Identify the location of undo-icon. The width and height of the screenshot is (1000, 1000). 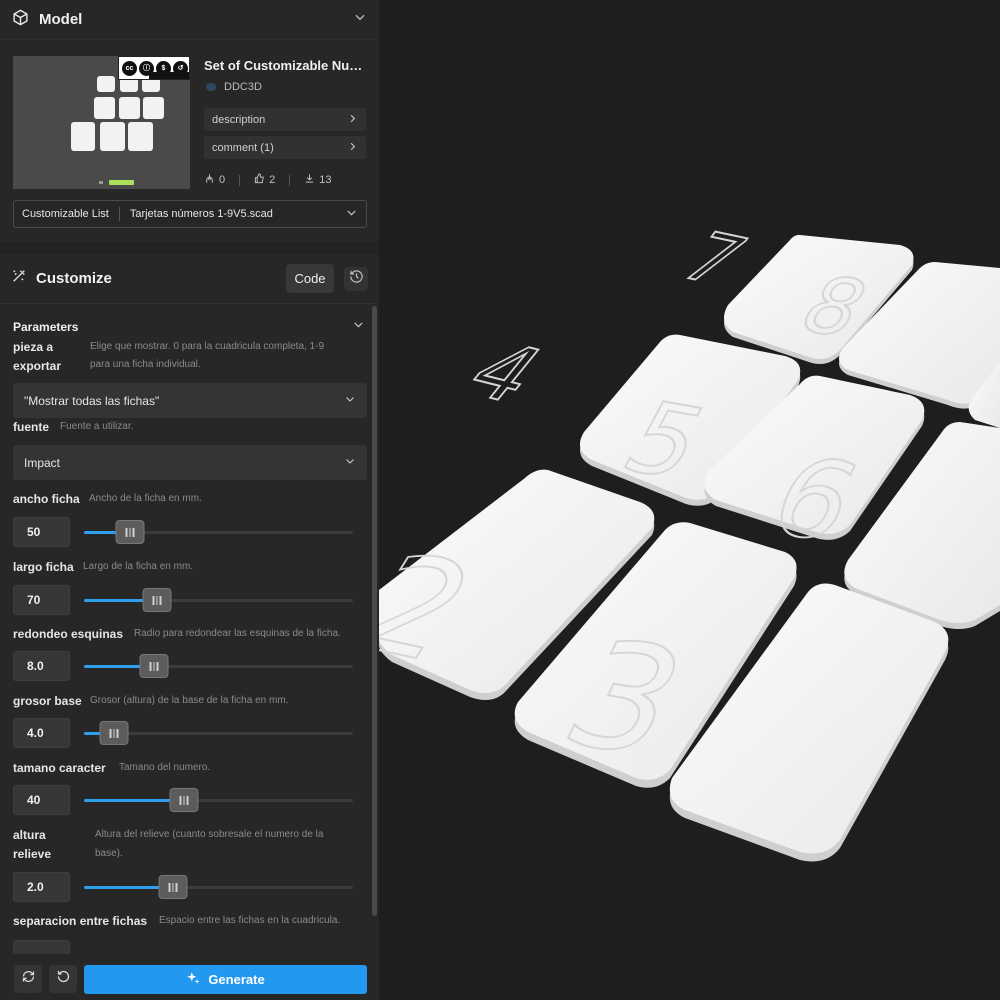
(63, 979).